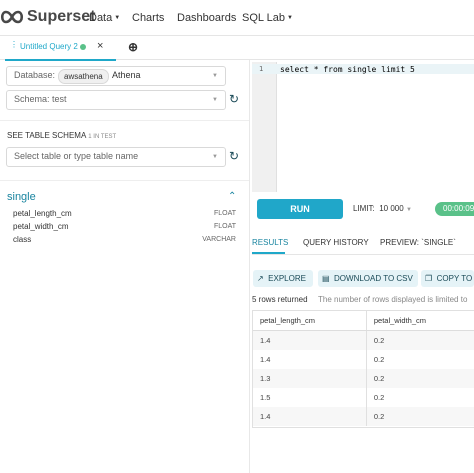 The image size is (474, 473). What do you see at coordinates (268, 253) in the screenshot?
I see `active-tab-indicator` at bounding box center [268, 253].